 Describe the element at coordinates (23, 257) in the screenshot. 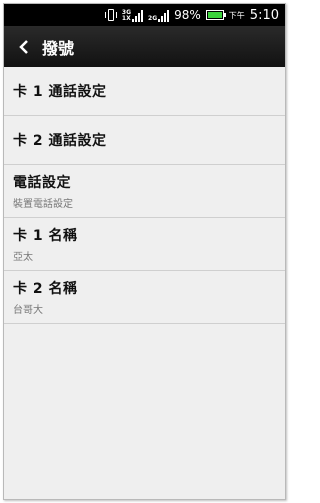

I see `list-item-summary: 亞太` at that location.